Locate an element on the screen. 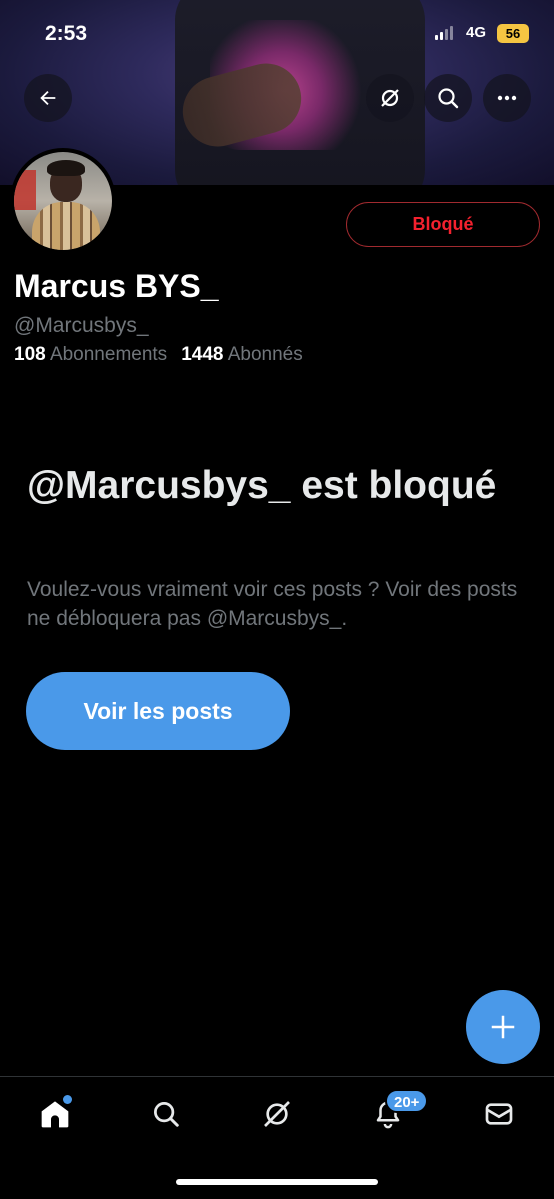 The height and width of the screenshot is (1199, 554). status-bar: 2:53 4G 56 is located at coordinates (277, 30).